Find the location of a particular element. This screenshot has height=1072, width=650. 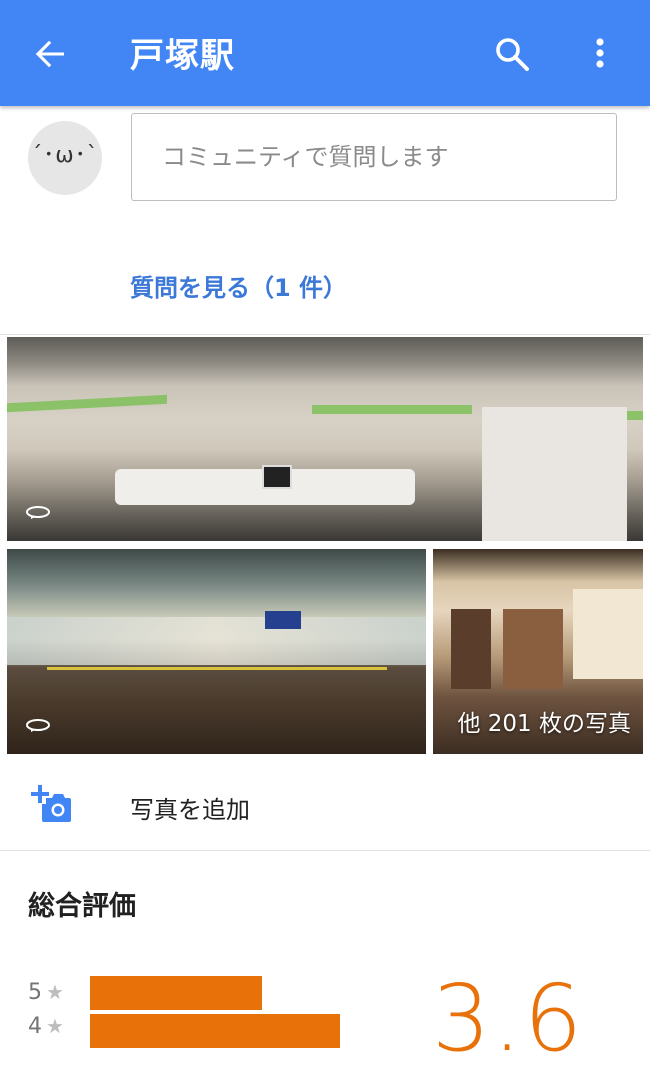

avatar: ´･ω･` is located at coordinates (65, 158).